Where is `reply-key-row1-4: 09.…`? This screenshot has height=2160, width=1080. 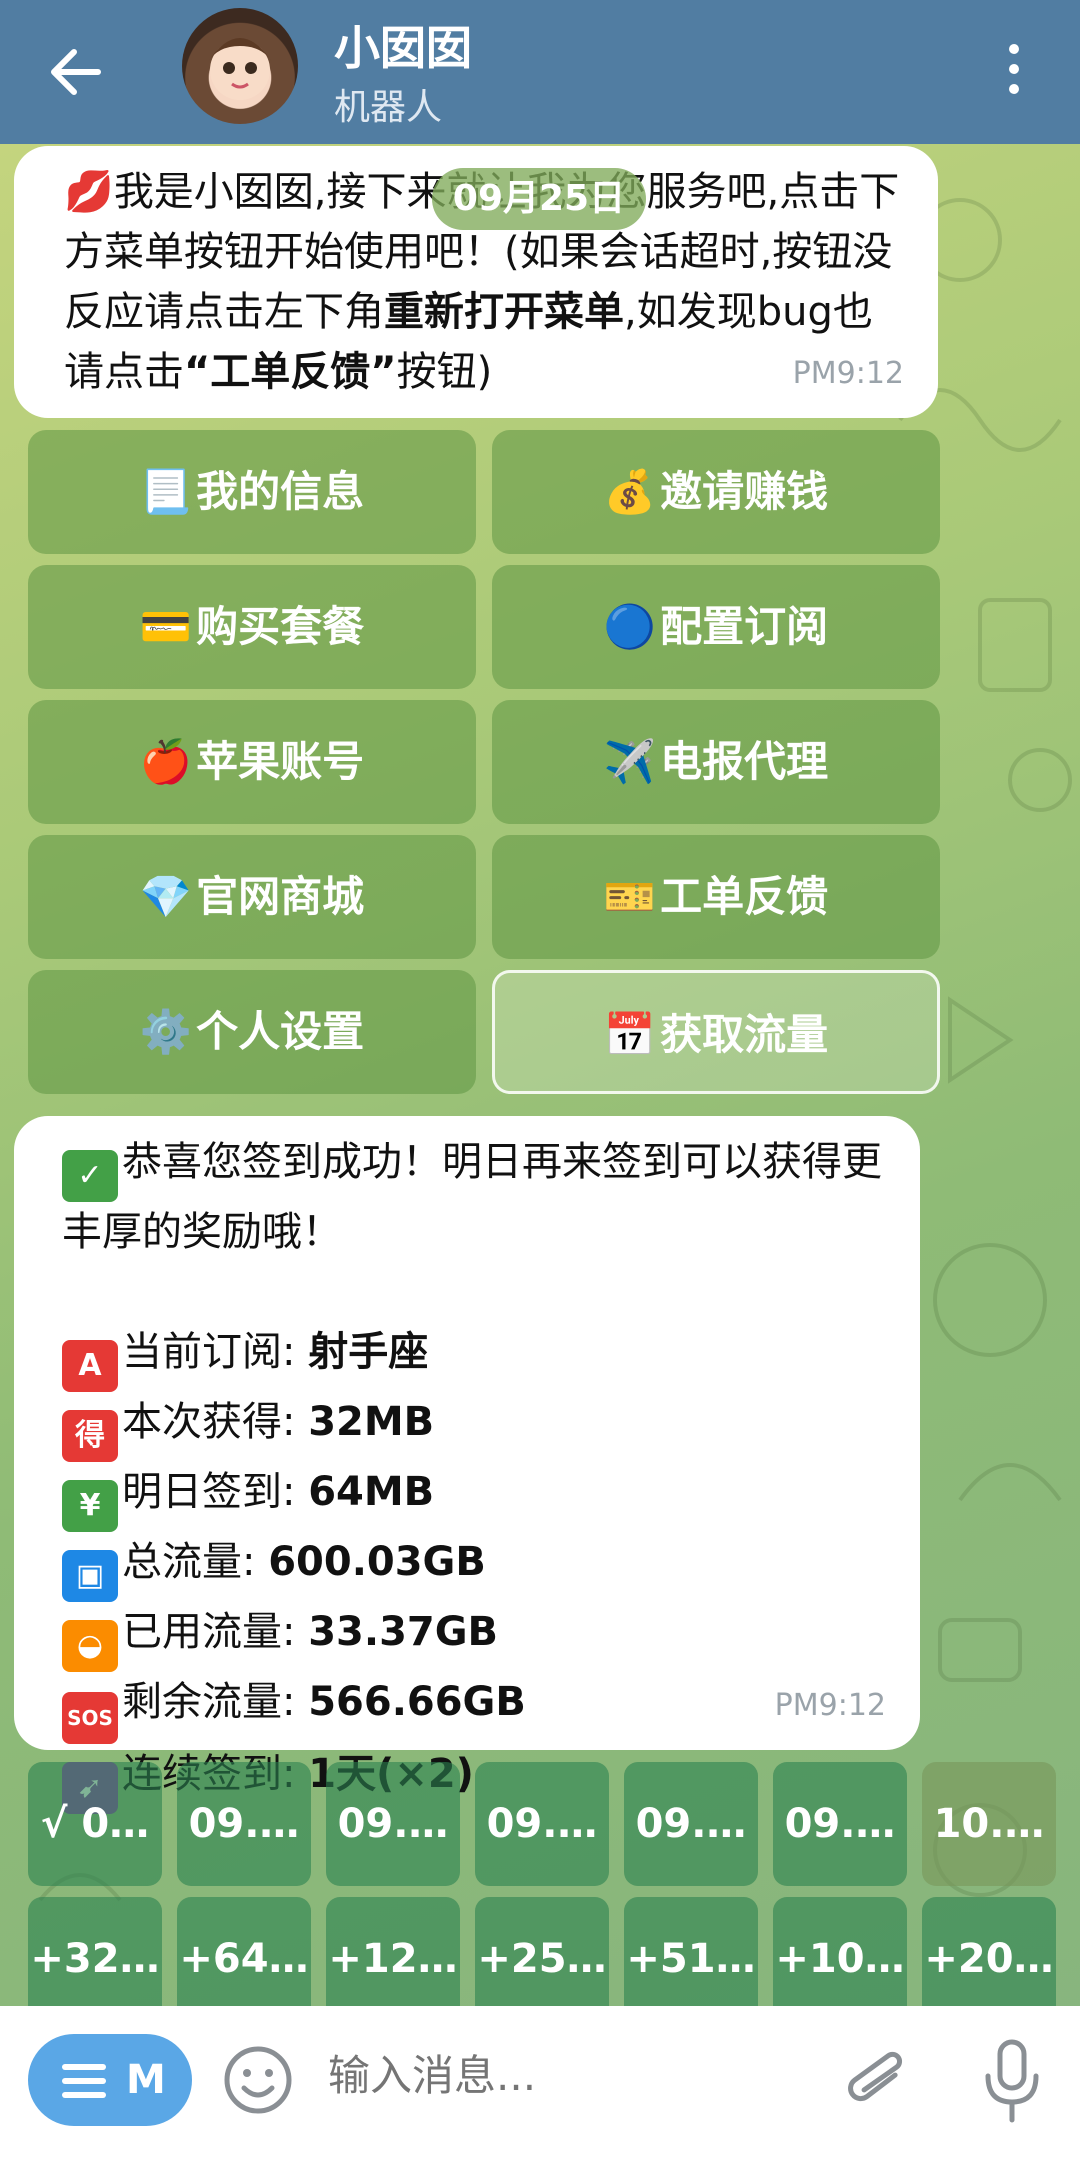 reply-key-row1-4: 09.… is located at coordinates (542, 1824).